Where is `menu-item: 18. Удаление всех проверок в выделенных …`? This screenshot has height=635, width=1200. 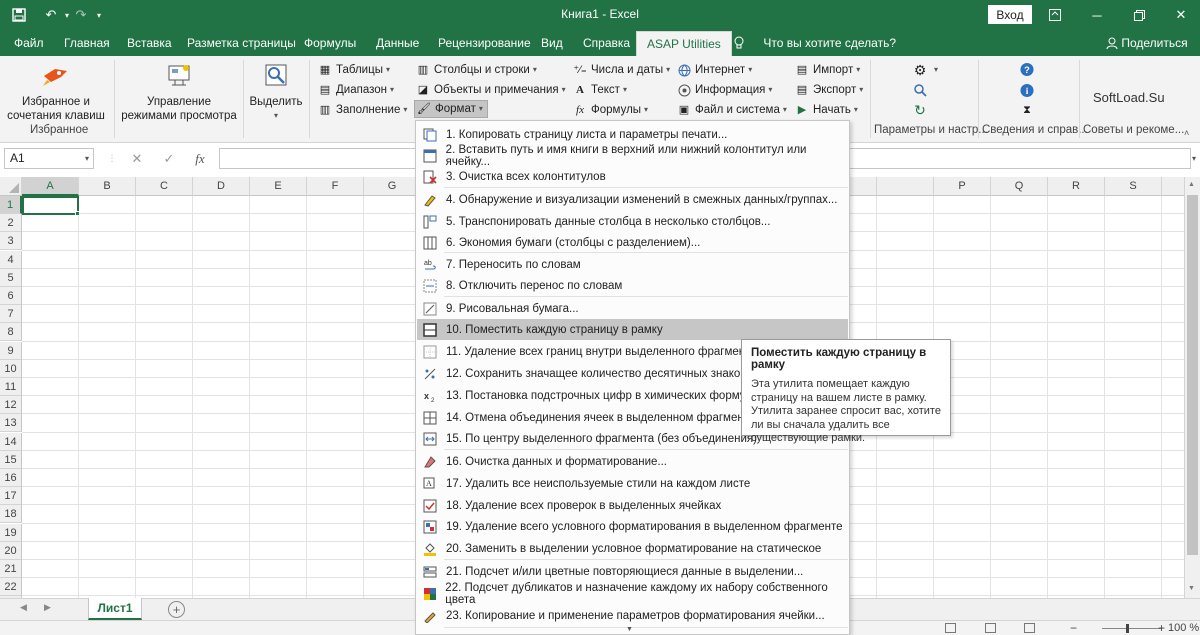 menu-item: 18. Удаление всех проверок в выделенных … is located at coordinates (632, 505).